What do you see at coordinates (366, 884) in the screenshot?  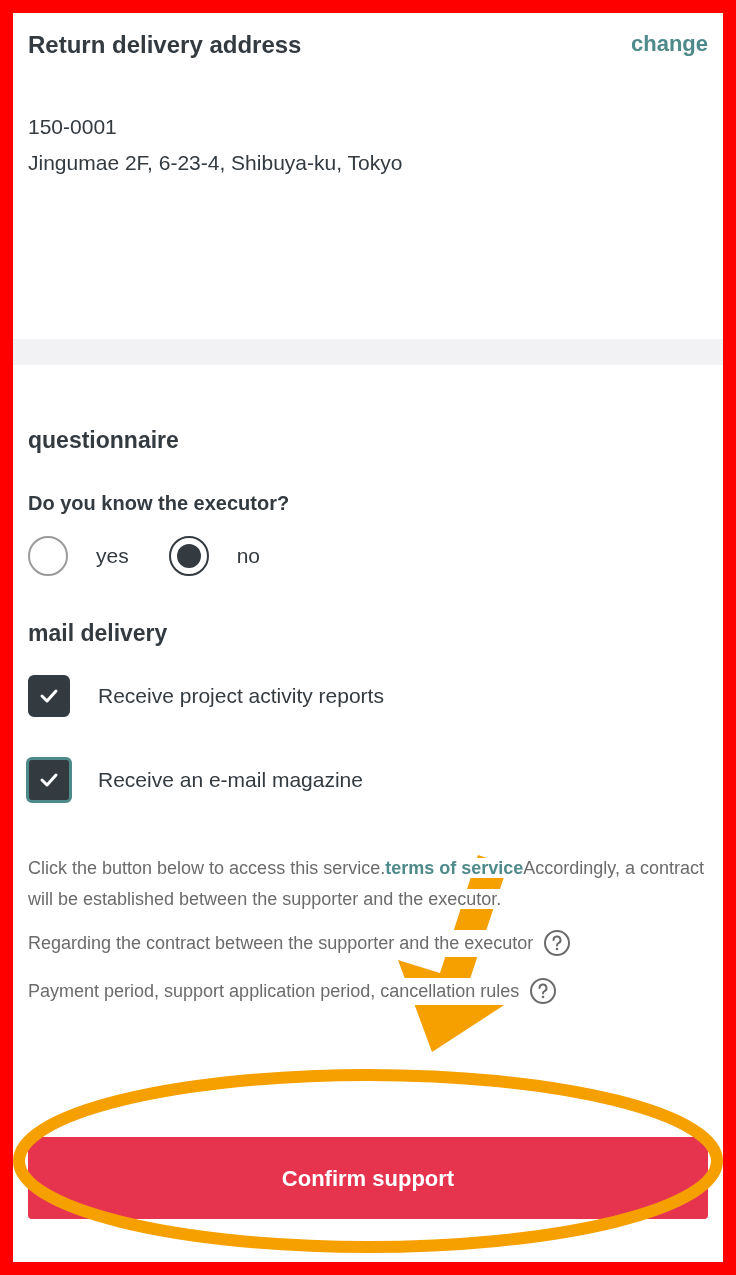 I see `notice-text: Click the button below to access this service.terms of serviceAccordingly, a contract will be established between the supporter and the executor.` at bounding box center [366, 884].